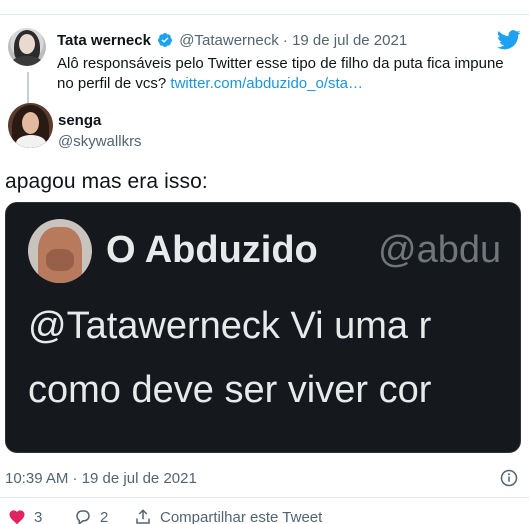  I want to click on like-button: 3, so click(25, 516).